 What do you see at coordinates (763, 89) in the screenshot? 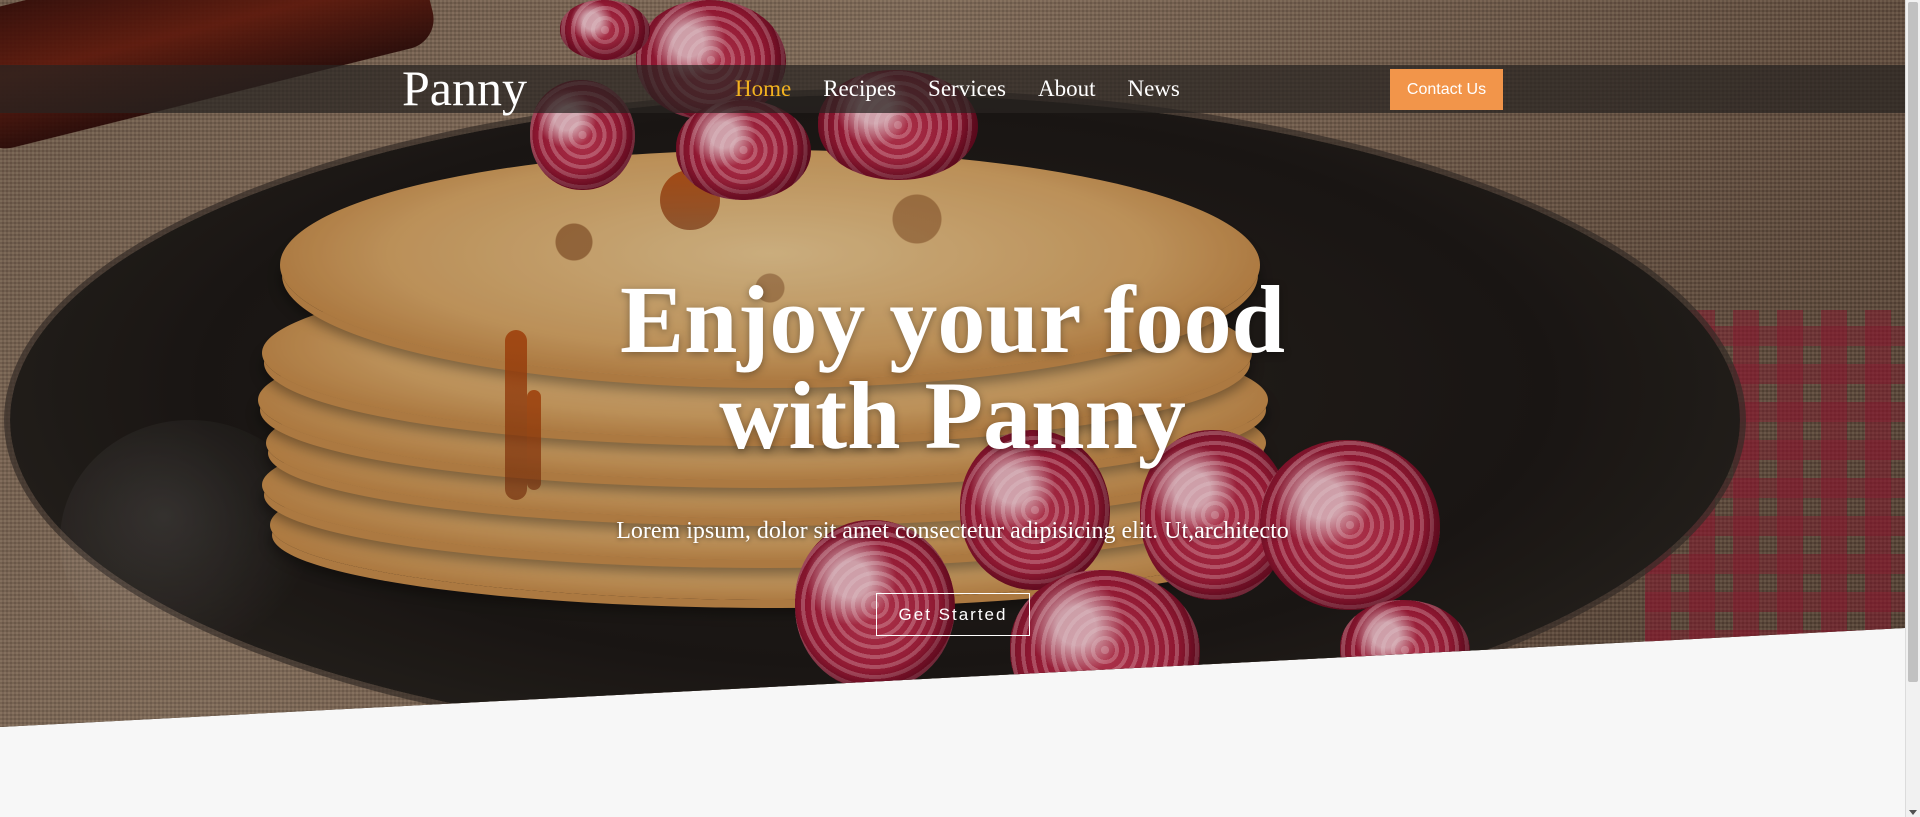
I see `nav-item-home: Home` at bounding box center [763, 89].